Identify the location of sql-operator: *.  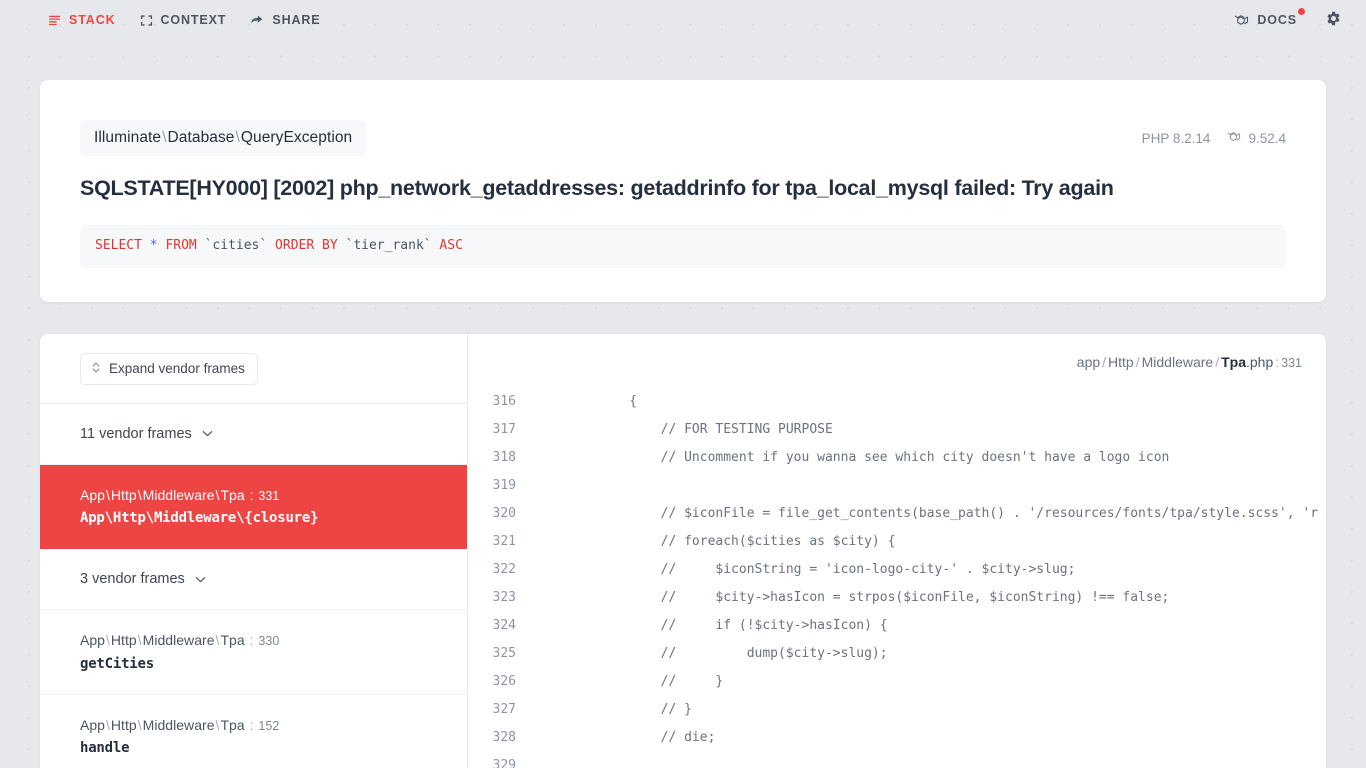
(153, 245).